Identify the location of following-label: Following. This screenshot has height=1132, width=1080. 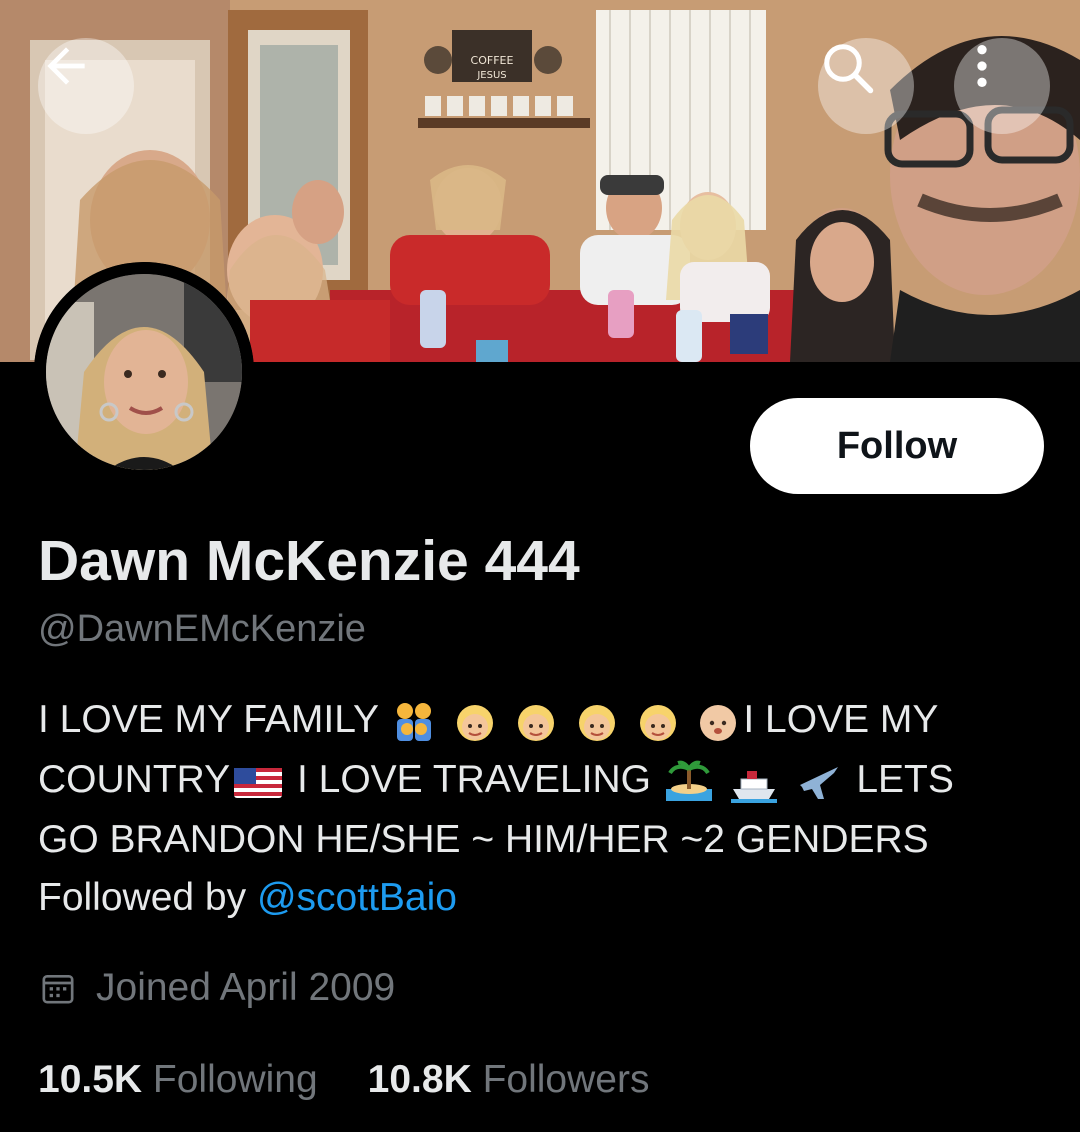
(235, 1079).